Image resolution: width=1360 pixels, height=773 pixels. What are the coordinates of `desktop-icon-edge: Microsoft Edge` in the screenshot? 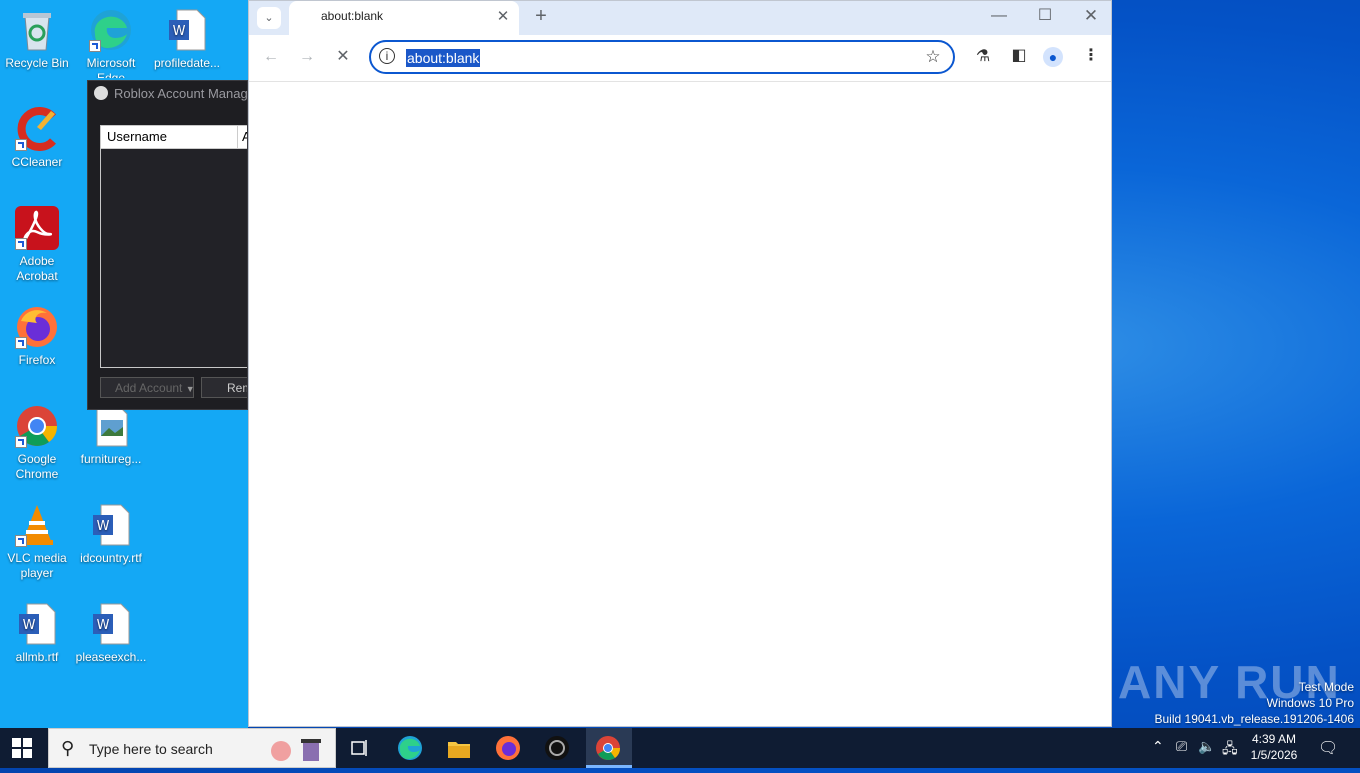 It's located at (111, 43).